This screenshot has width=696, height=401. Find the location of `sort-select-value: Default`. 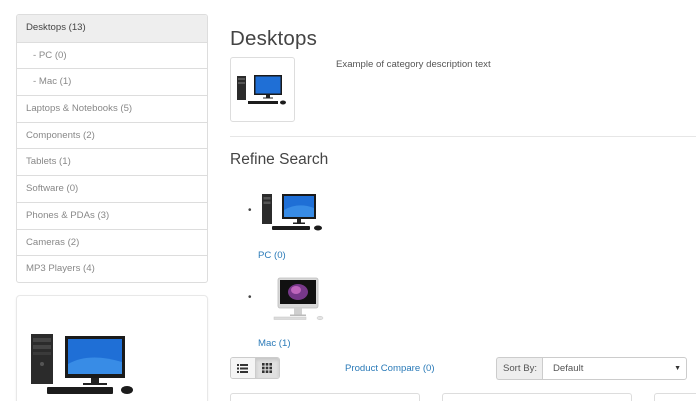

sort-select-value: Default is located at coordinates (568, 368).